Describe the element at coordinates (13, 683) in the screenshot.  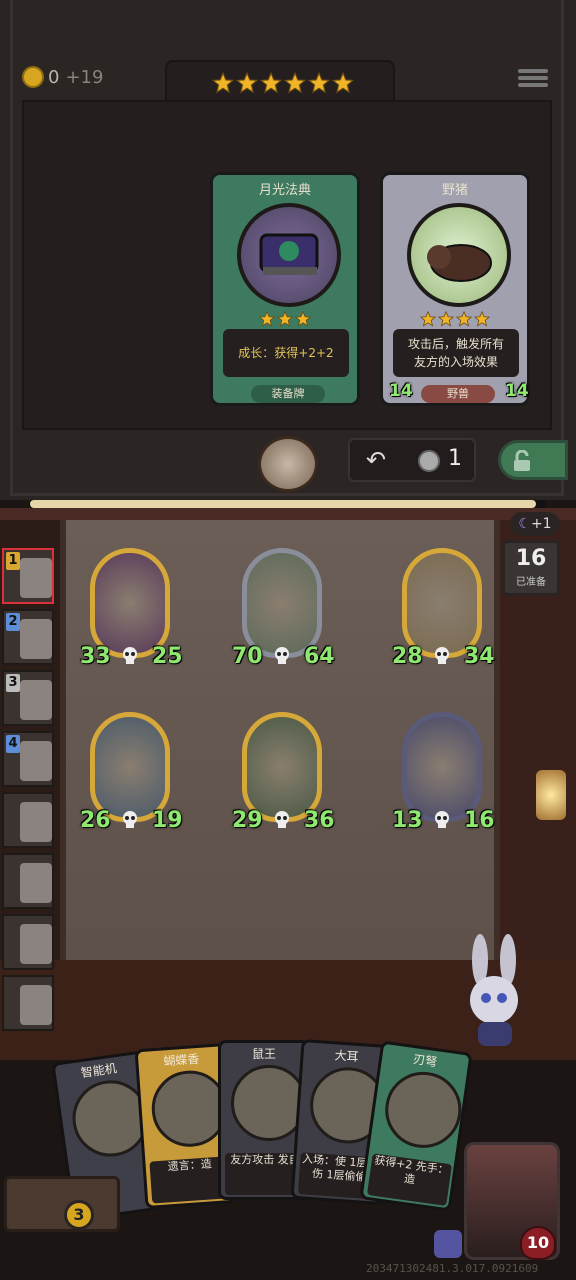
I see `opponent-rank: 3` at that location.